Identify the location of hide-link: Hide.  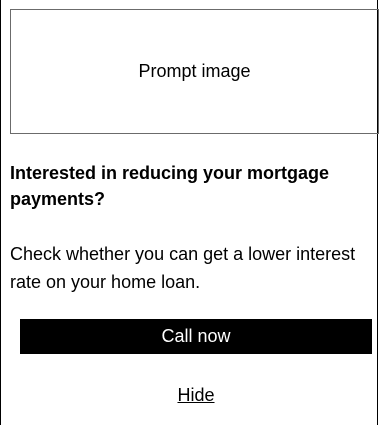
(190, 395).